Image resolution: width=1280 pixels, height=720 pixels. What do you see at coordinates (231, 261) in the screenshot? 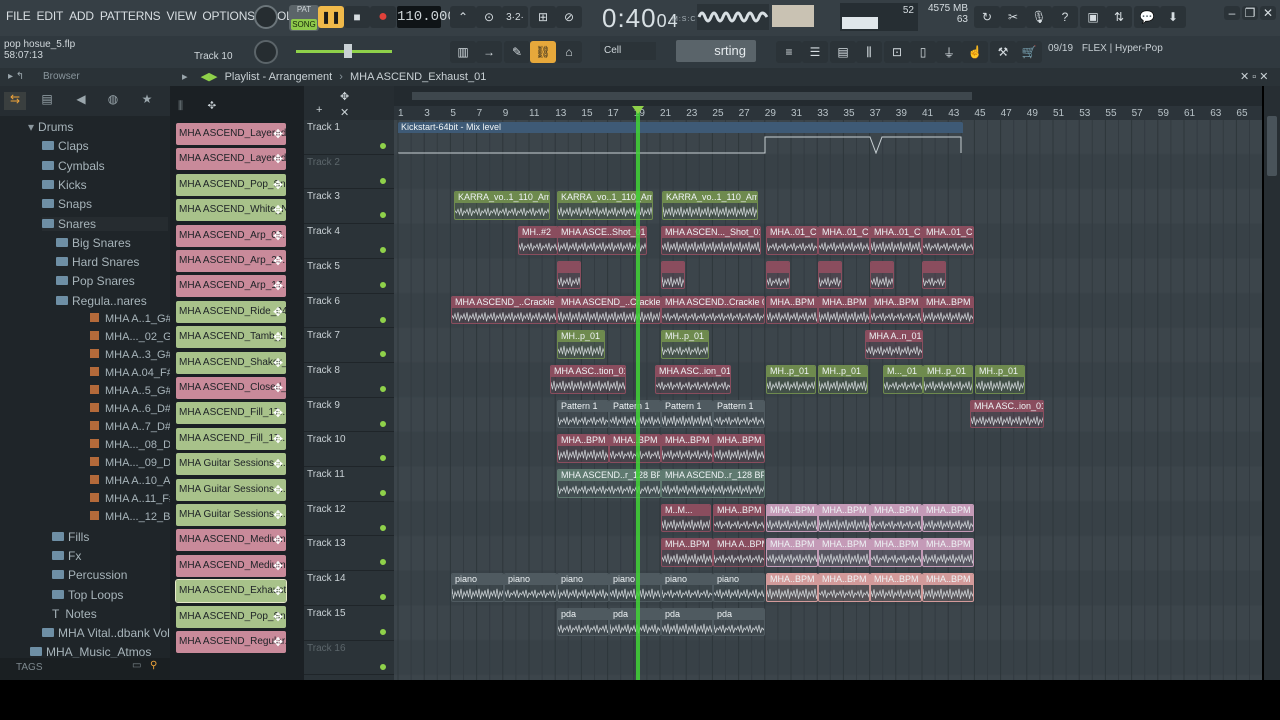
I see `channel-button: MHA ASCEND_Arp_20... ✥` at bounding box center [231, 261].